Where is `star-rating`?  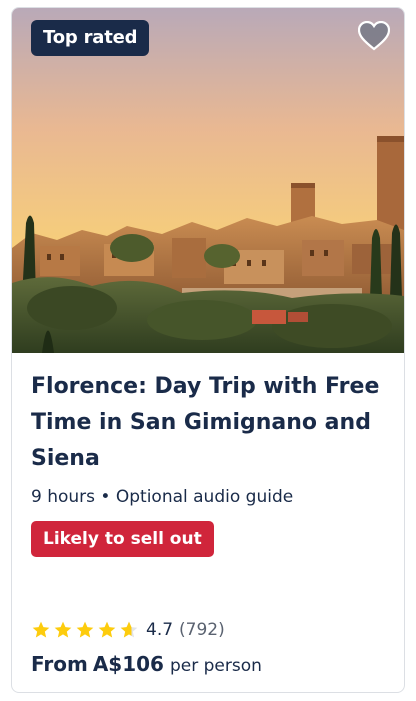
star-rating is located at coordinates (85, 630).